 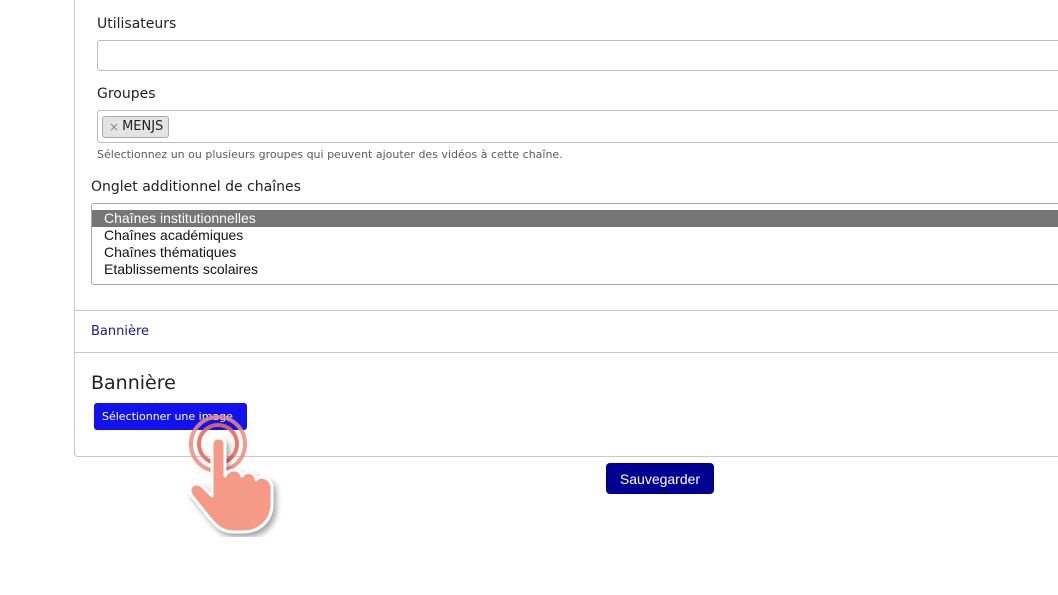 I want to click on banner-accordion-link: Bannière, so click(x=120, y=331).